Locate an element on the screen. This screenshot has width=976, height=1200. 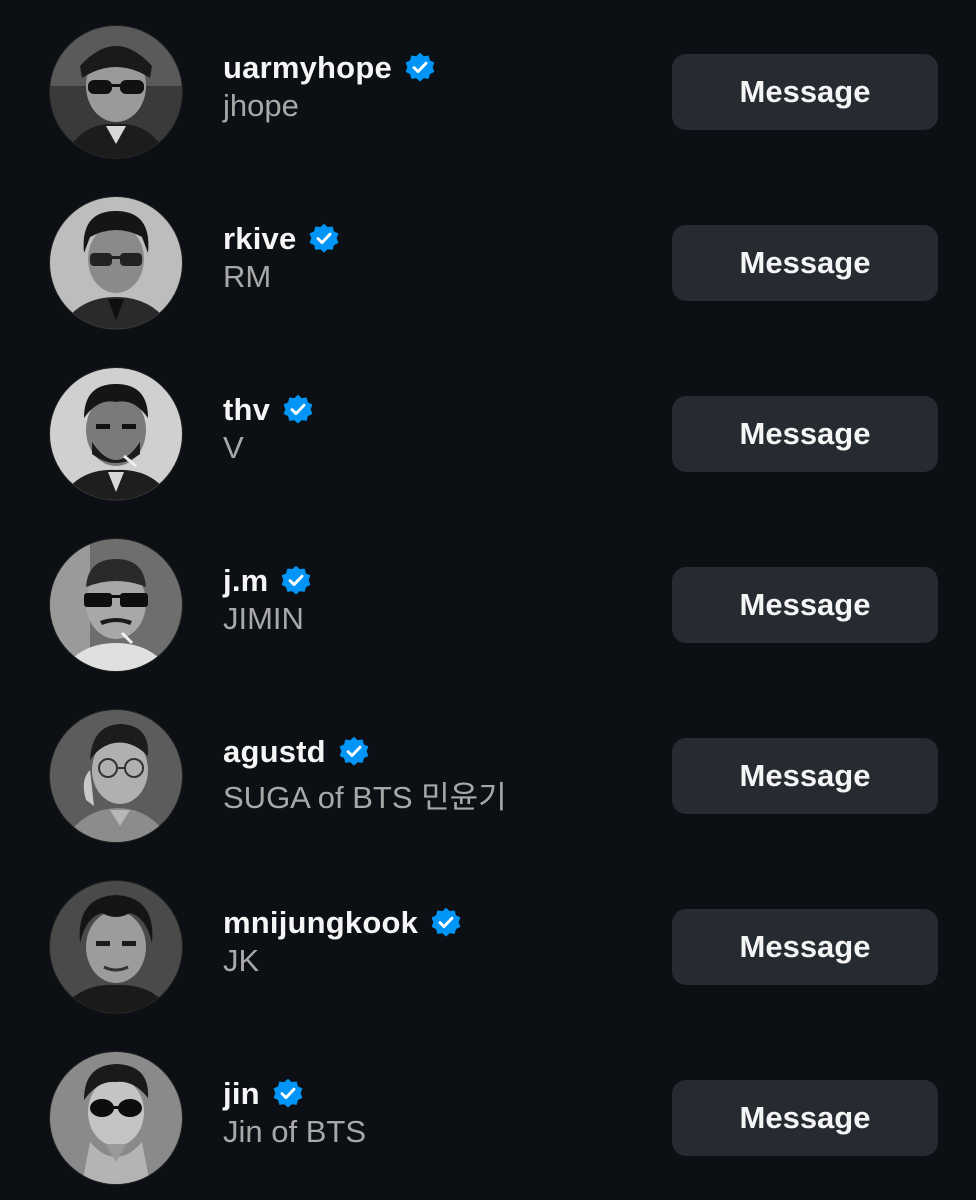
handle-line: uarmyhope is located at coordinates (329, 68).